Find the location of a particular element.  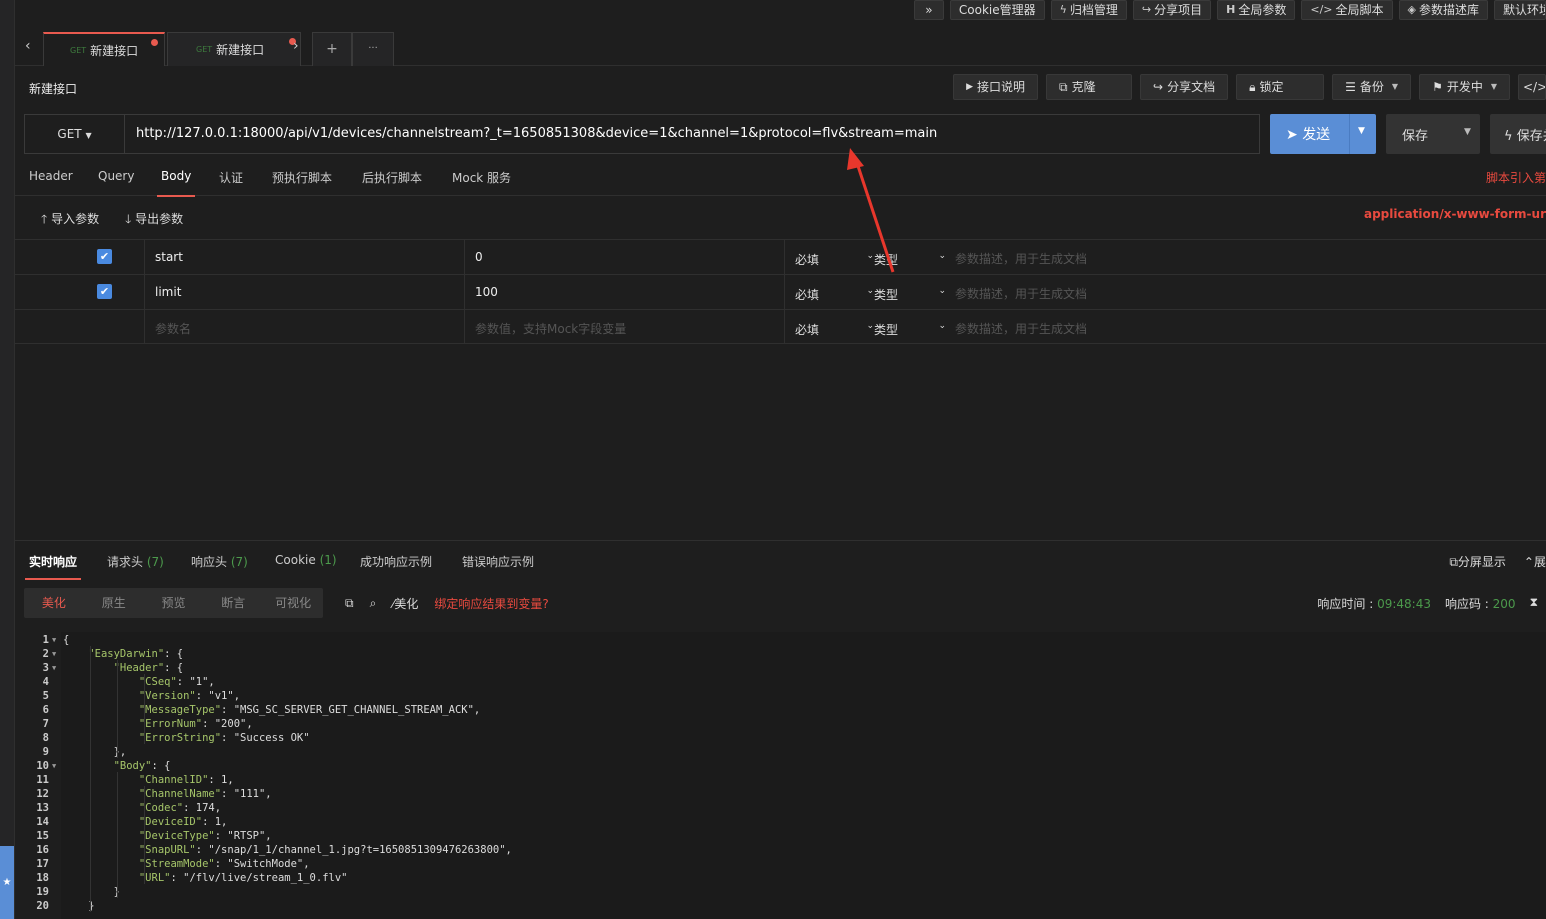

archive-button: ϟ 归档管理 is located at coordinates (1088, 10).